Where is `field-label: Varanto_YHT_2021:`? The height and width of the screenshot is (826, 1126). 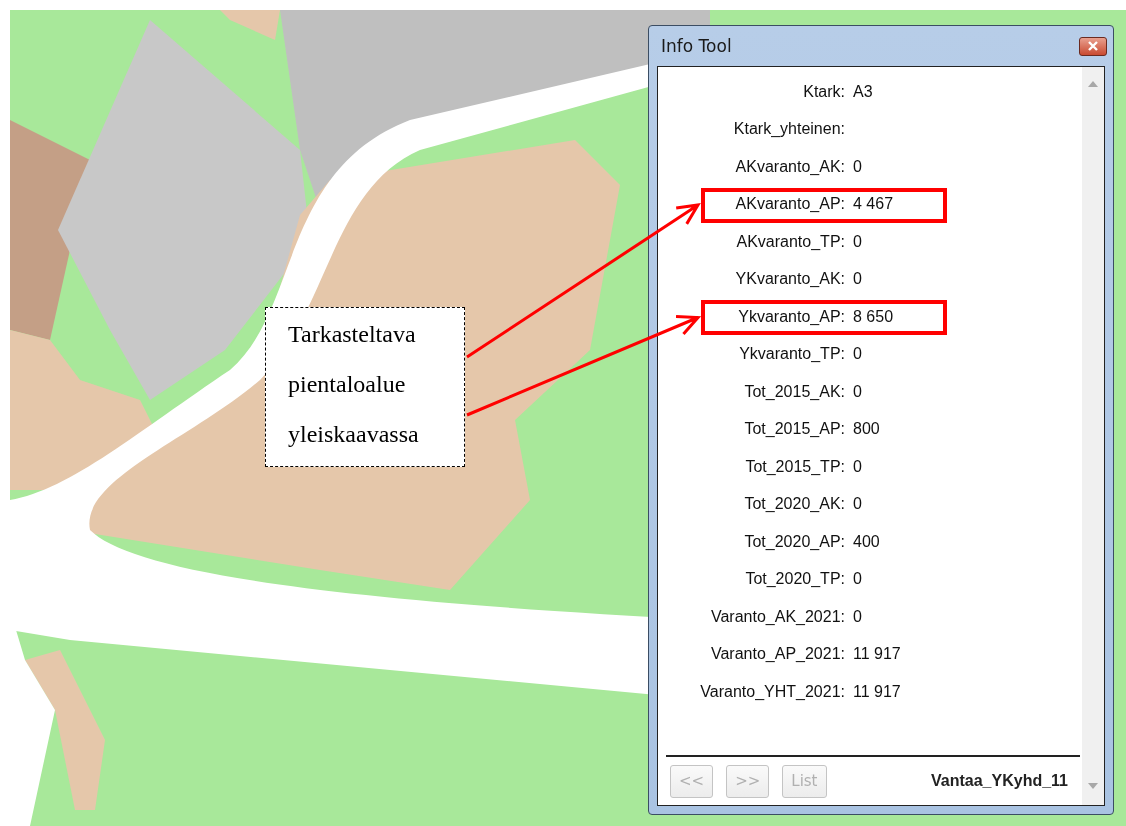 field-label: Varanto_YHT_2021: is located at coordinates (772, 691).